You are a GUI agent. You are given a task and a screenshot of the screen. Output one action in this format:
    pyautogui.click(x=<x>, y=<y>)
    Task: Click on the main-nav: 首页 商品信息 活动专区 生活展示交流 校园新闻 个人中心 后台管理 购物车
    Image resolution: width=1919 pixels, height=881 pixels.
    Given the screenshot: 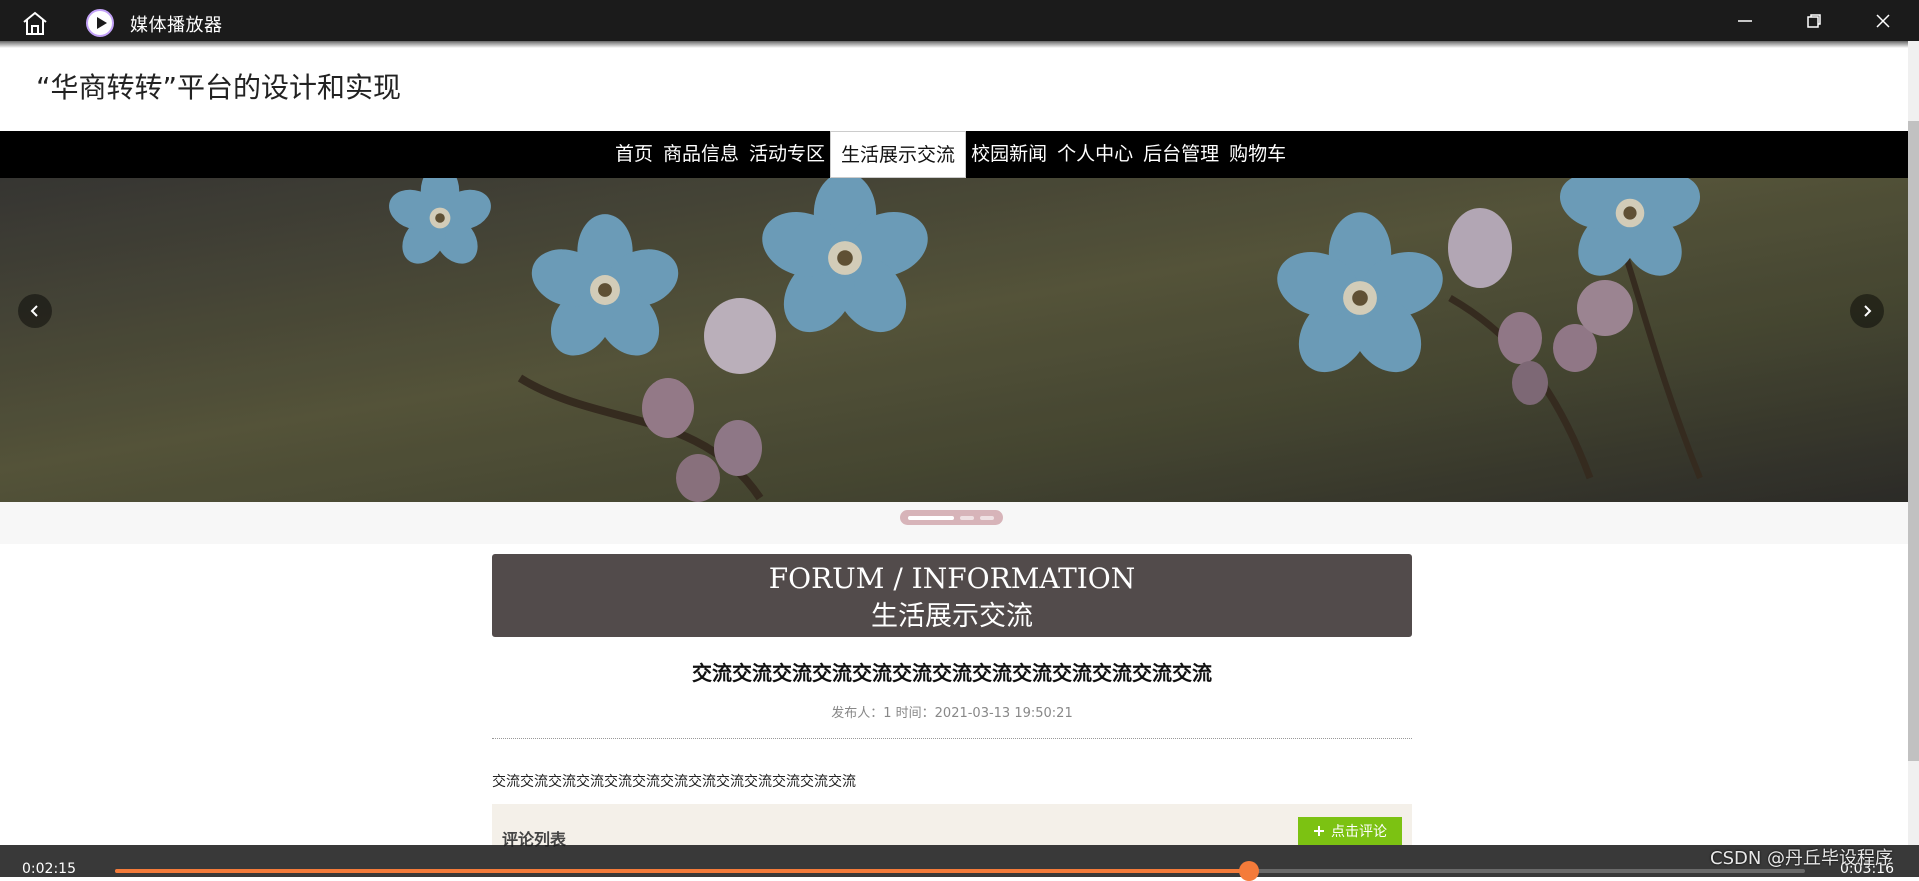 What is the action you would take?
    pyautogui.click(x=954, y=154)
    